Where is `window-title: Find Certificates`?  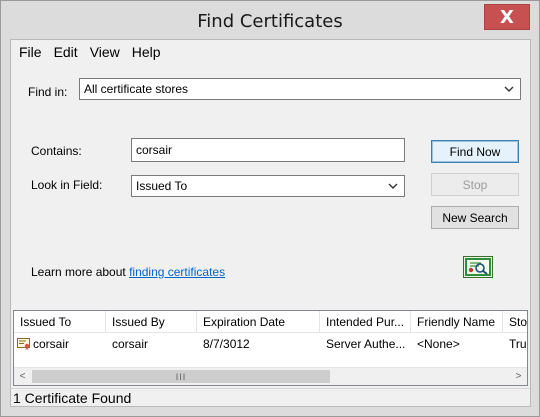 window-title: Find Certificates is located at coordinates (270, 21).